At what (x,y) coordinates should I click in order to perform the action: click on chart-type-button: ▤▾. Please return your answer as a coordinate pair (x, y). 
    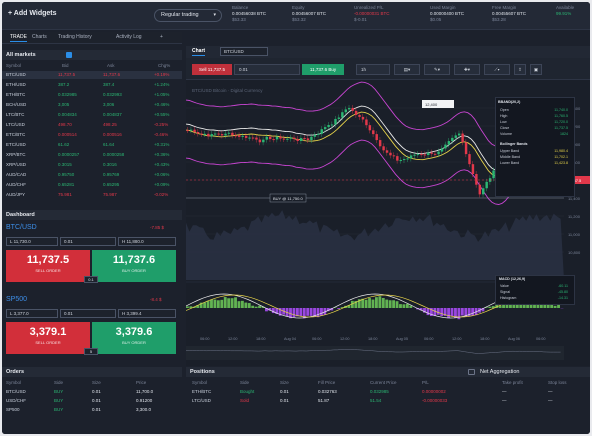
    Looking at the image, I should click on (407, 69).